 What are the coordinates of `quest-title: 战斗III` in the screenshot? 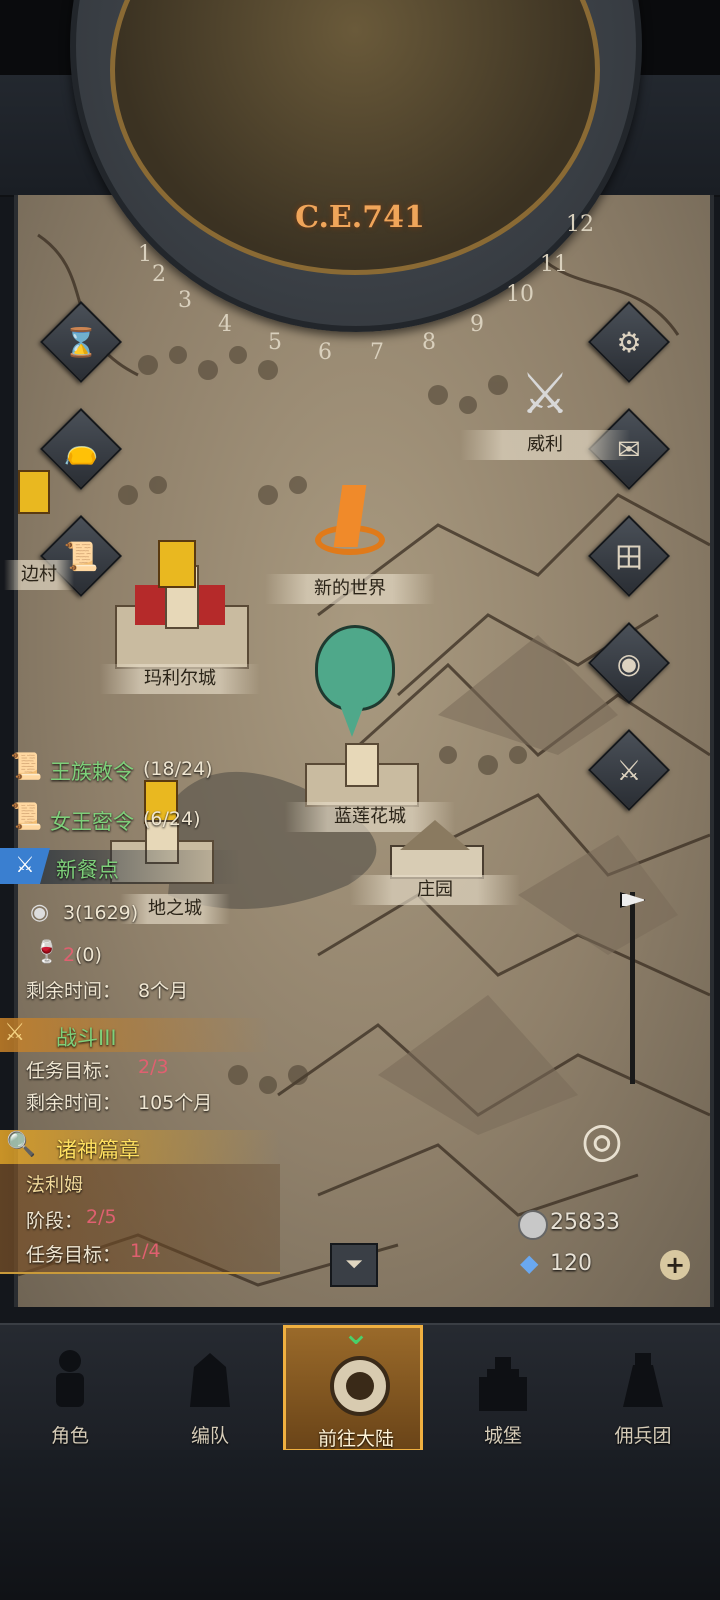 It's located at (86, 1038).